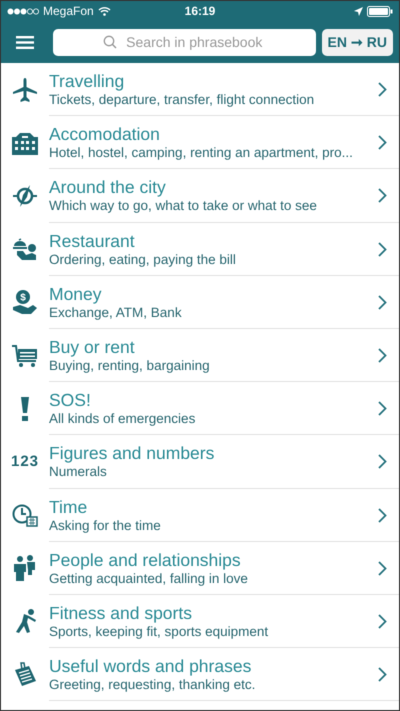 The height and width of the screenshot is (711, 400). I want to click on category-title: Restaurant, so click(92, 240).